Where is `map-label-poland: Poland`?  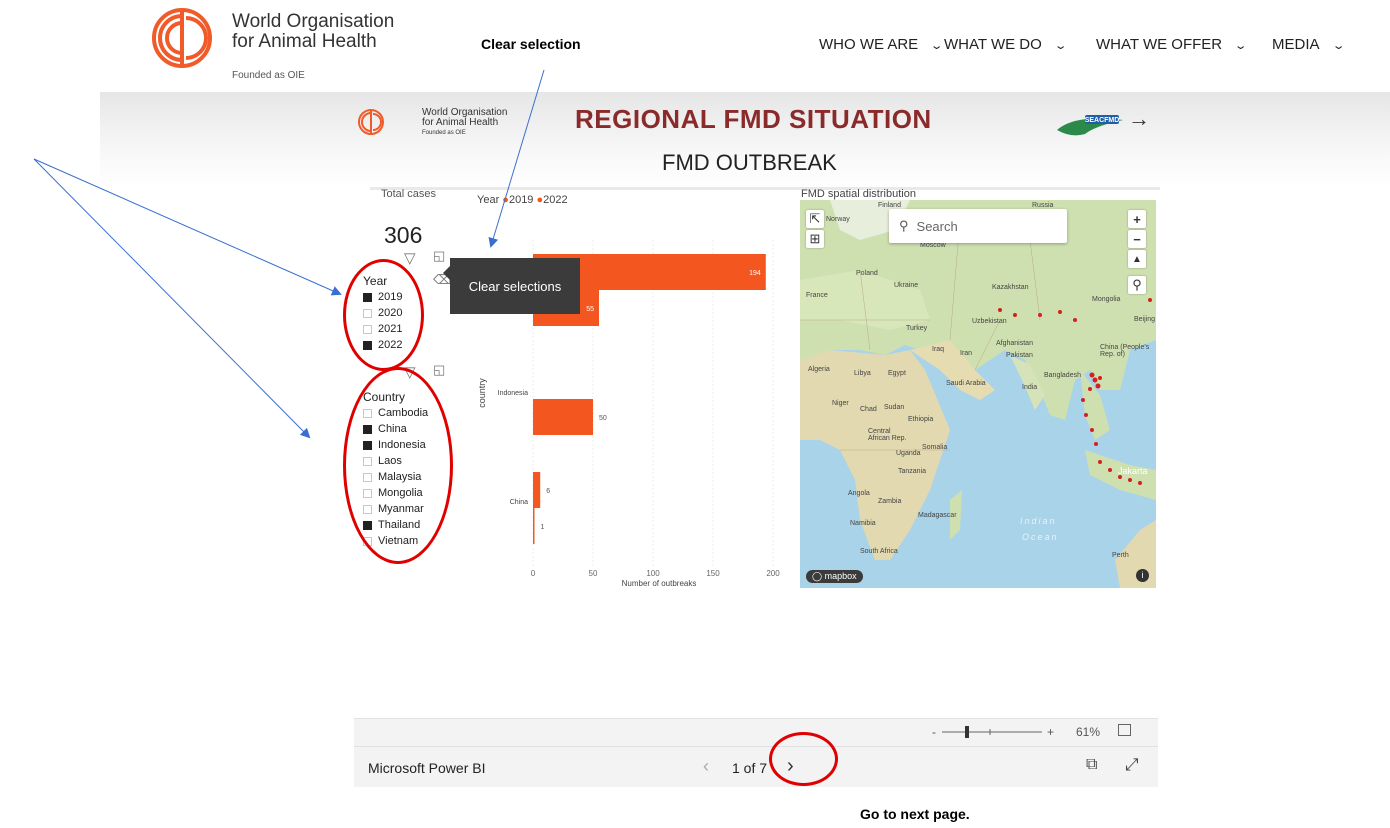 map-label-poland: Poland is located at coordinates (867, 273).